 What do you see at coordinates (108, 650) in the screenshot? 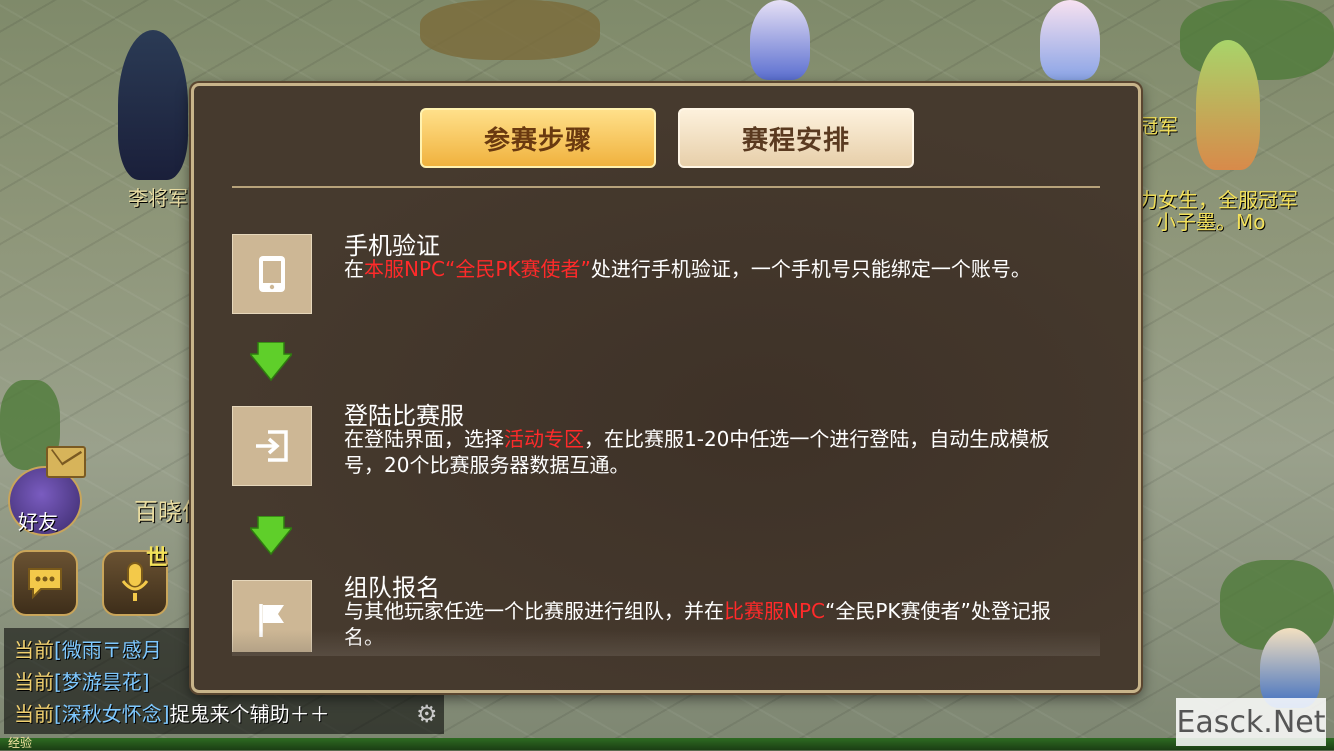
I see `chat-player-name: [微雨〒感月` at bounding box center [108, 650].